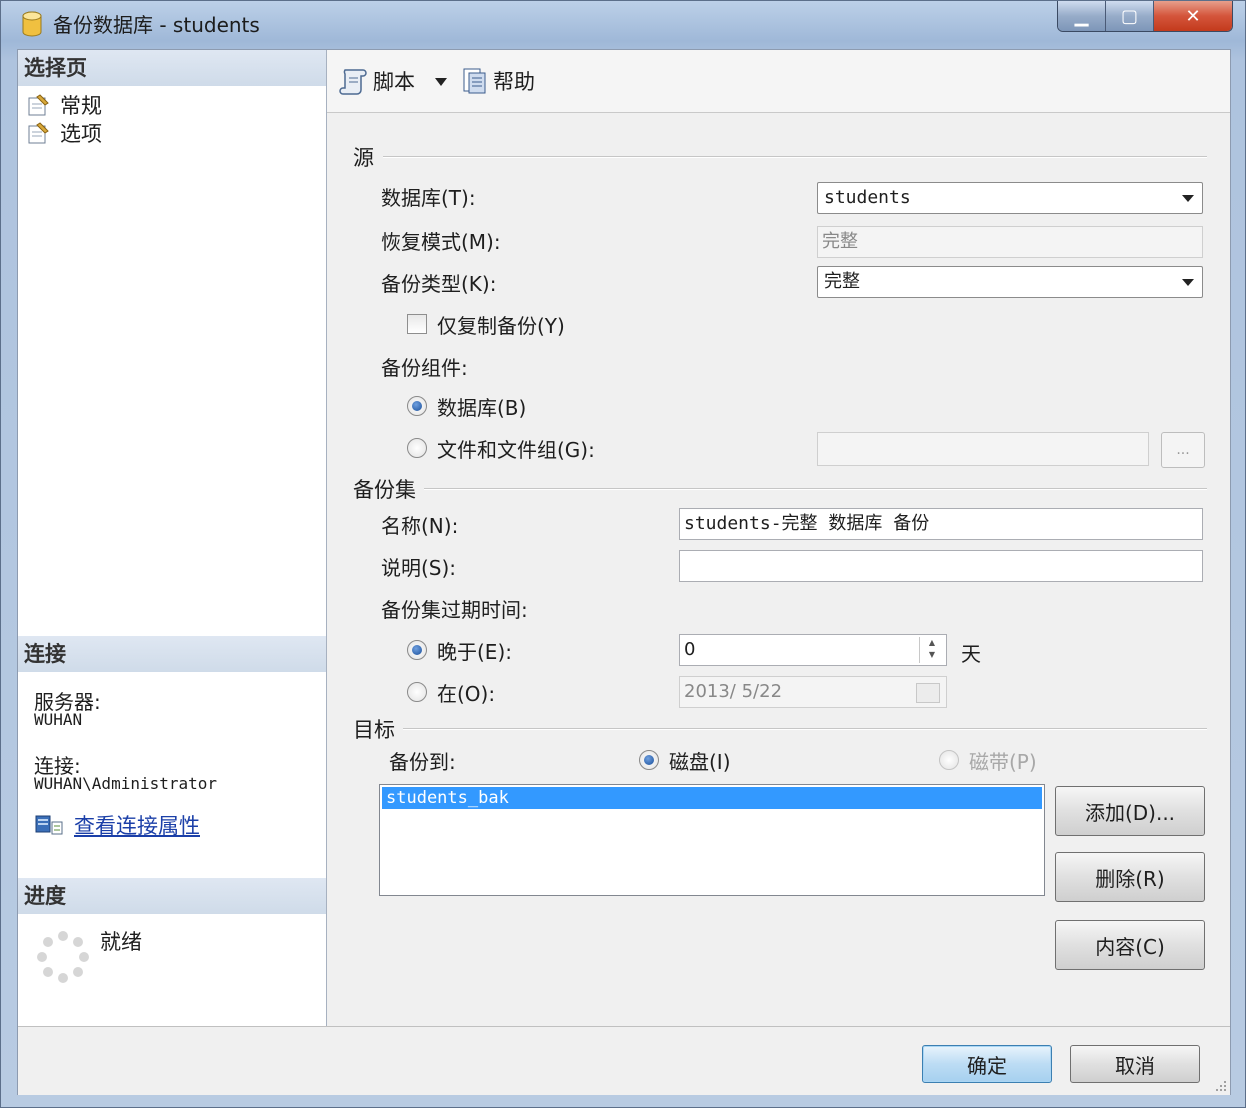 The width and height of the screenshot is (1246, 1108). I want to click on close-button: ✕, so click(1193, 16).